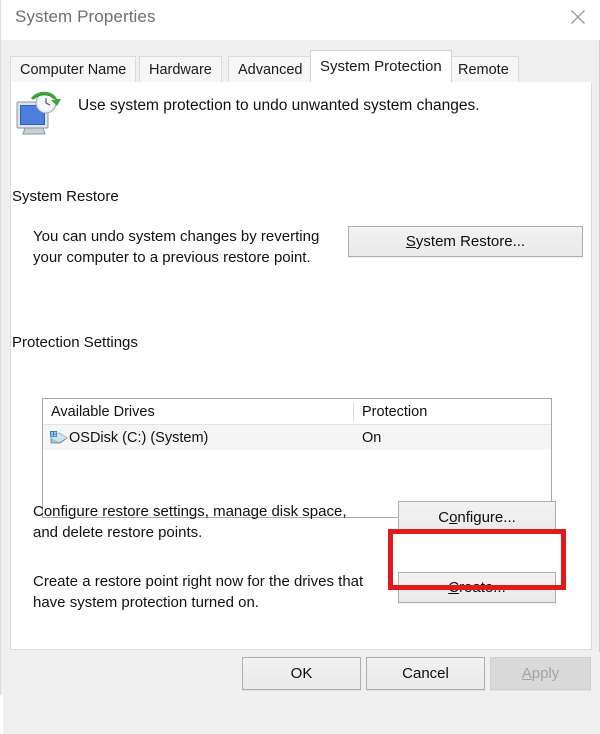 The width and height of the screenshot is (600, 734). Describe the element at coordinates (545, 673) in the screenshot. I see `apply-label: pply` at that location.